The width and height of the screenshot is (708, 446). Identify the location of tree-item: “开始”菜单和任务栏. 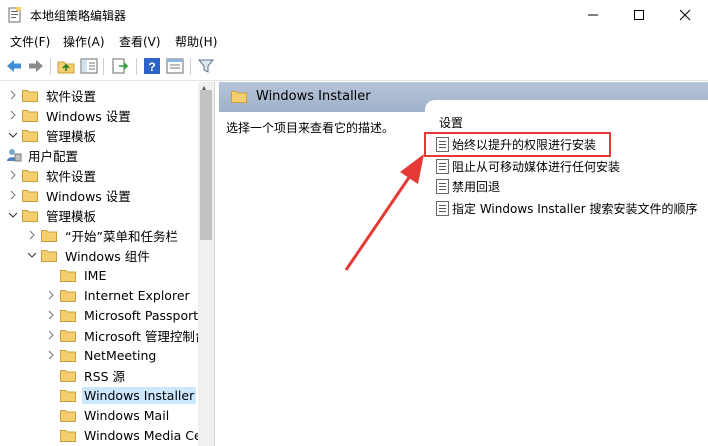
(103, 235).